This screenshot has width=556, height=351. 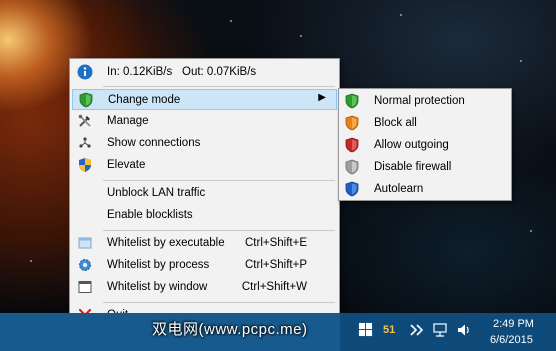 I want to click on clock-time: 2:49 PM, so click(x=513, y=324).